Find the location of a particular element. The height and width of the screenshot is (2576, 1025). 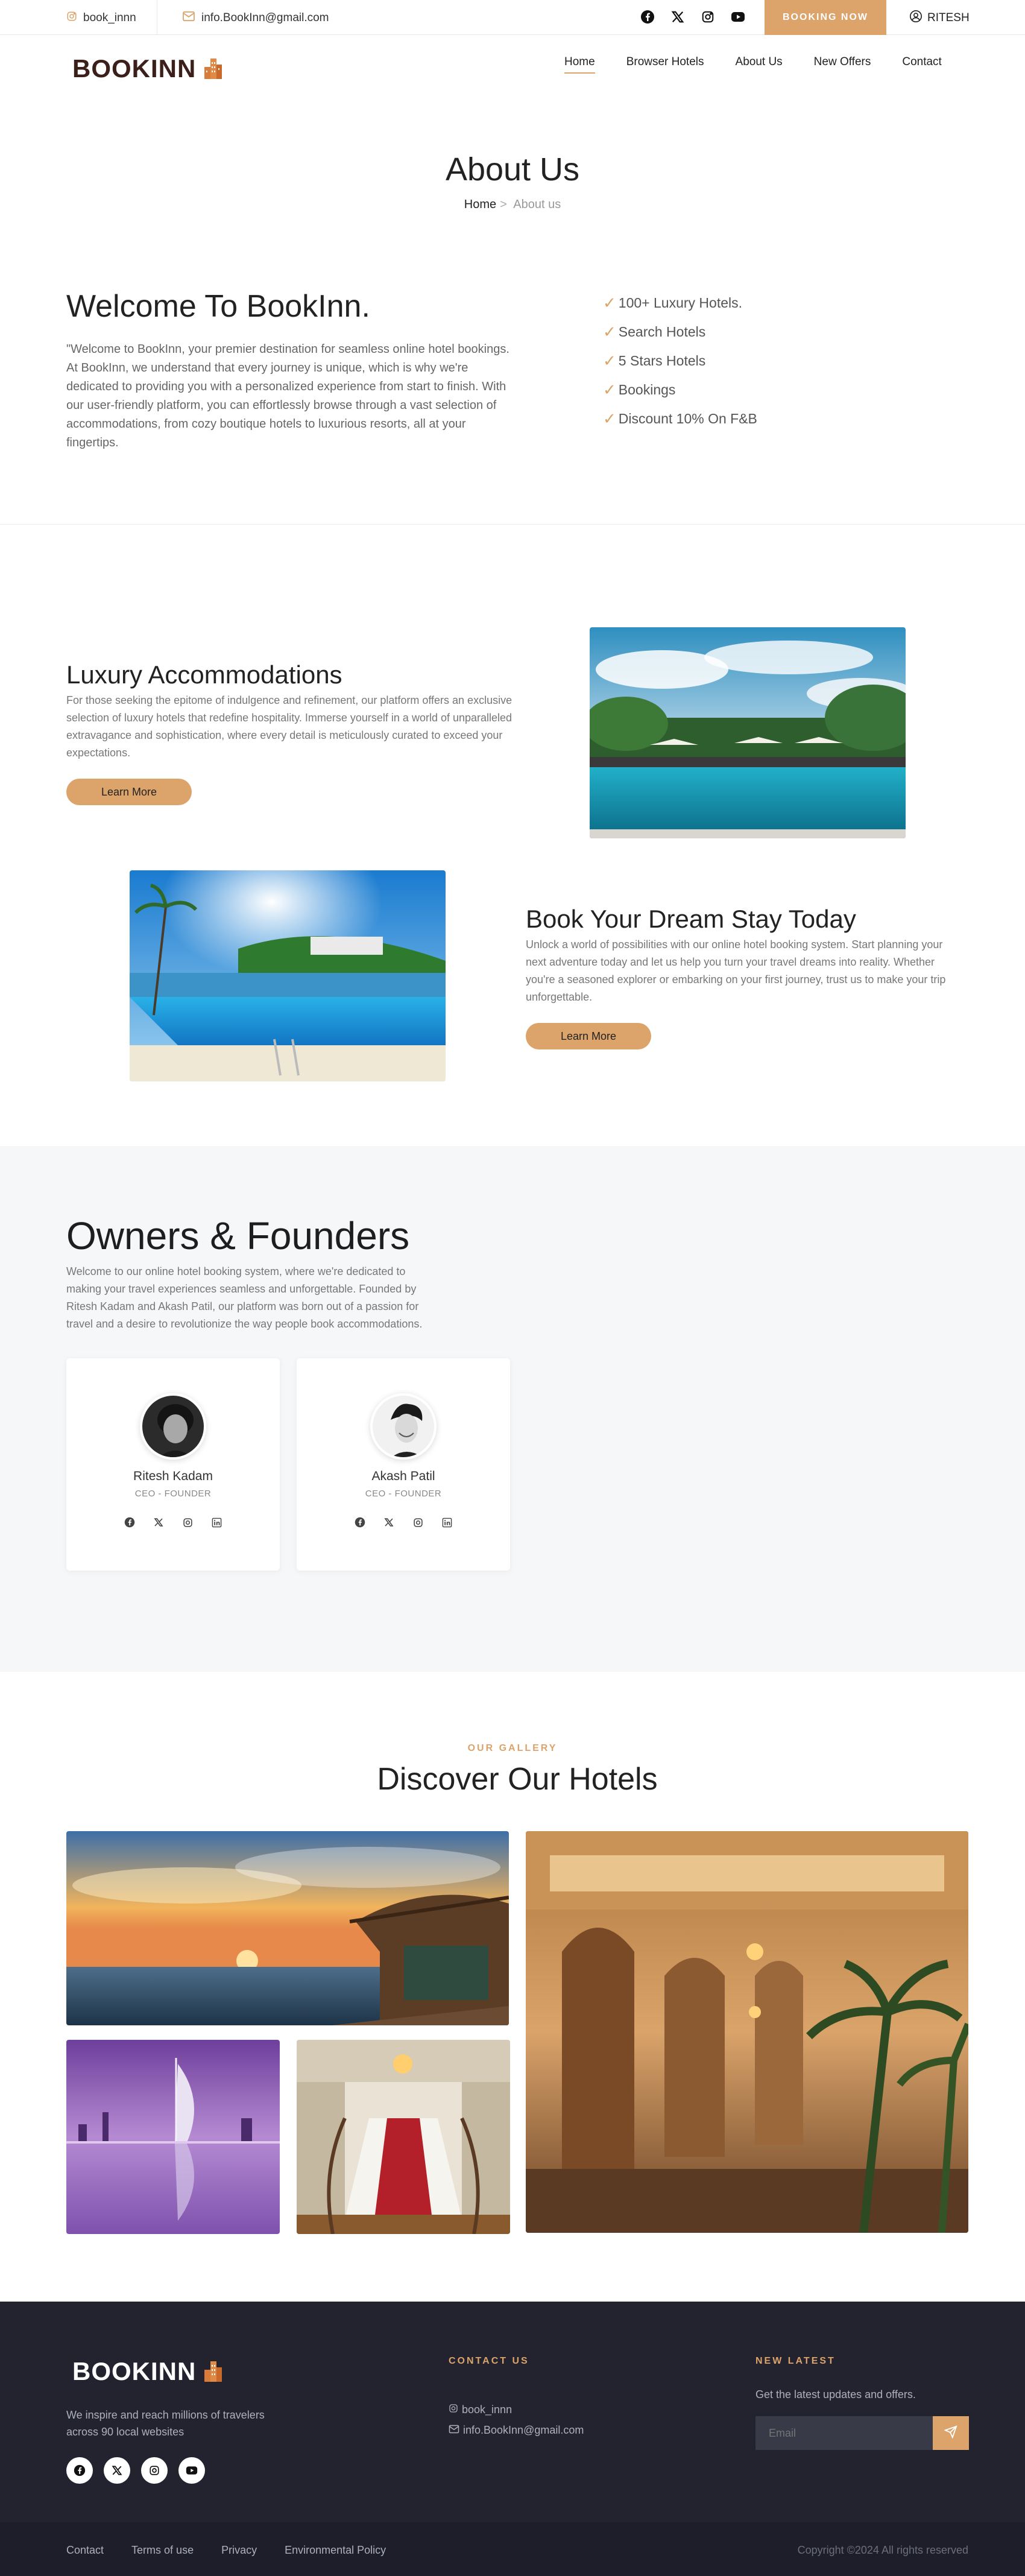

gallery-image-staircase is located at coordinates (403, 2137).